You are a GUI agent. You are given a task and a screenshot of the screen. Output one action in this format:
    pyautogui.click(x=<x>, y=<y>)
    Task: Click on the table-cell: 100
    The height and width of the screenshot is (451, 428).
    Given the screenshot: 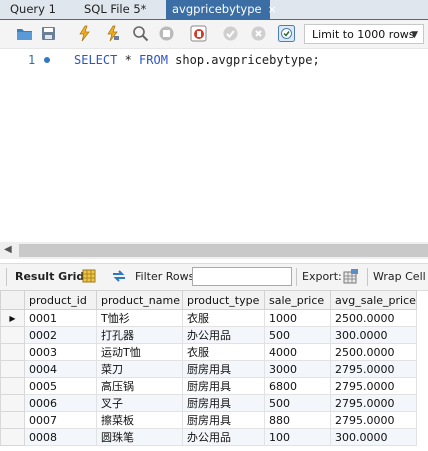 What is the action you would take?
    pyautogui.click(x=297, y=437)
    